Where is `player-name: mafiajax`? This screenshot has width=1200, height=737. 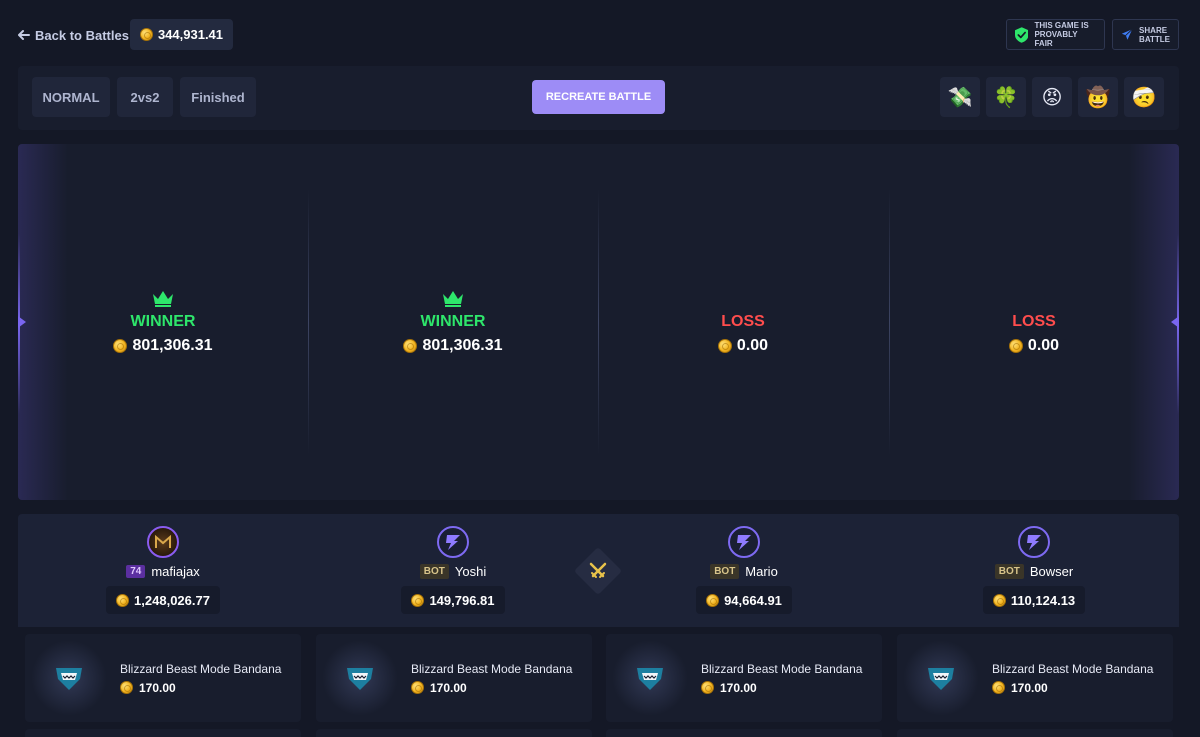
player-name: mafiajax is located at coordinates (175, 571).